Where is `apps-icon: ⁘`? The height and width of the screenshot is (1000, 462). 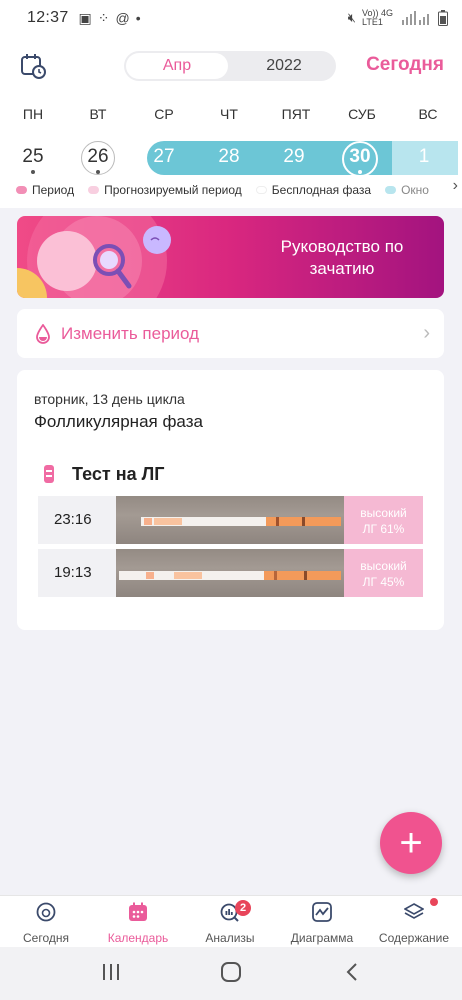
apps-icon: ⁘ is located at coordinates (103, 17).